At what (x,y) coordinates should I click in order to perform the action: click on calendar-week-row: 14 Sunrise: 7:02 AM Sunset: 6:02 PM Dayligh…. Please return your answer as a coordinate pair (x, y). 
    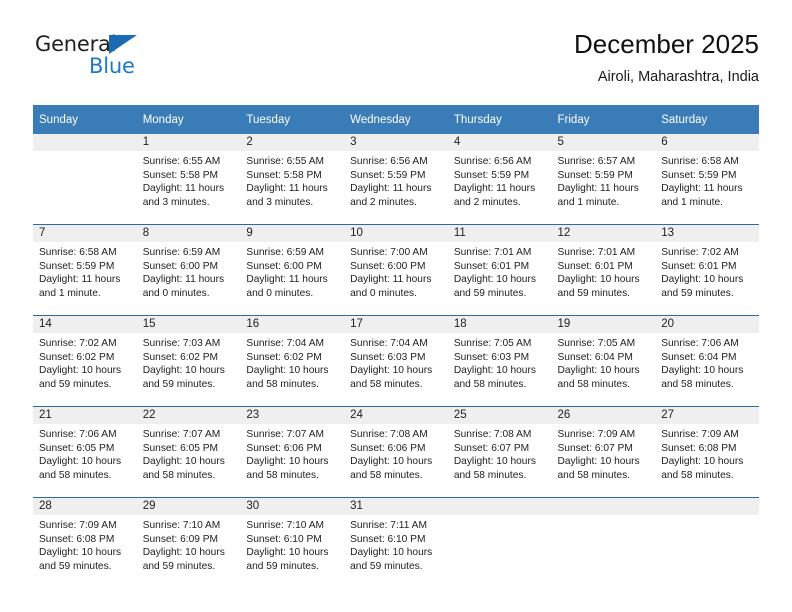
    Looking at the image, I should click on (396, 361).